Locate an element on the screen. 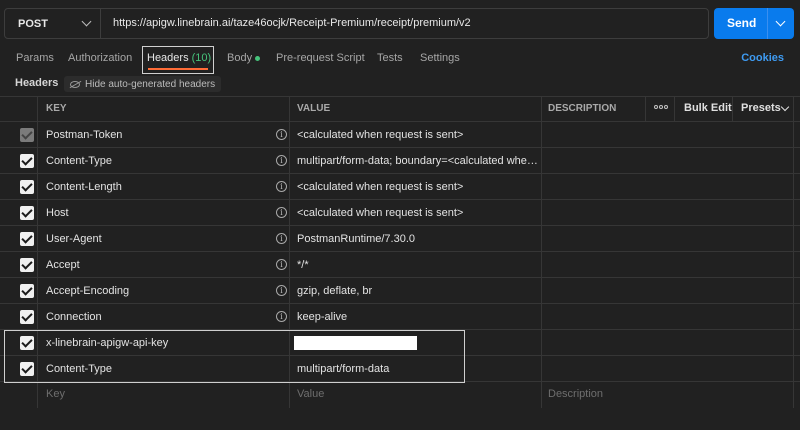  user-headers-highlight is located at coordinates (234, 356).